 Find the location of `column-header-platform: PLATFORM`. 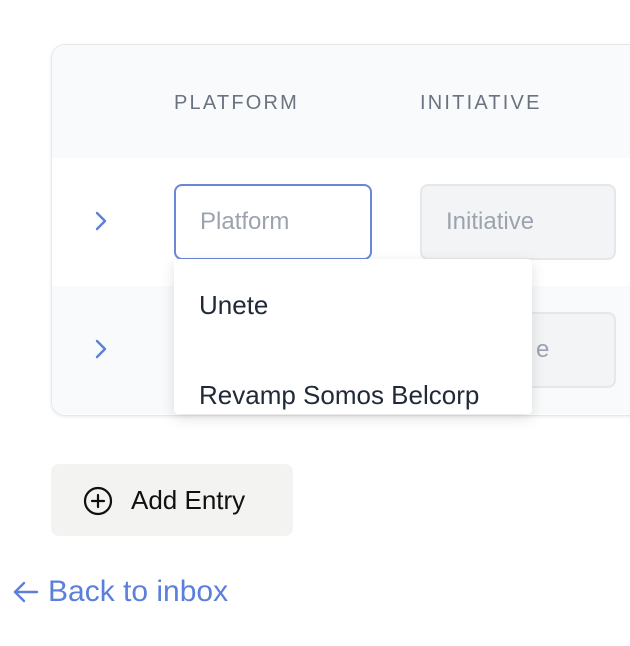

column-header-platform: PLATFORM is located at coordinates (237, 103).